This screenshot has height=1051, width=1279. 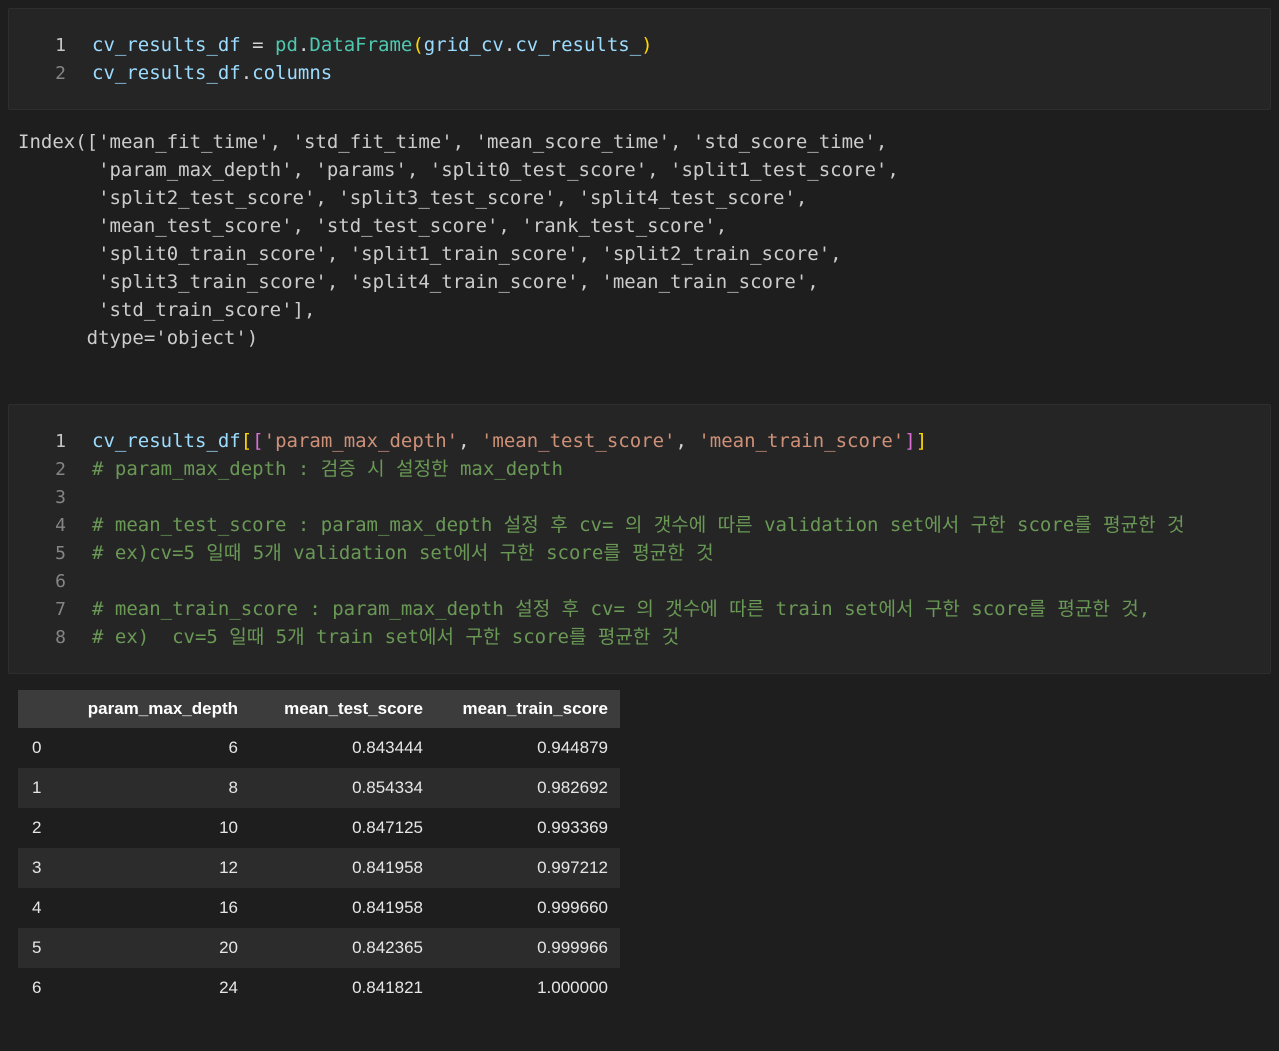 What do you see at coordinates (233, 747) in the screenshot?
I see `cell-value: 6` at bounding box center [233, 747].